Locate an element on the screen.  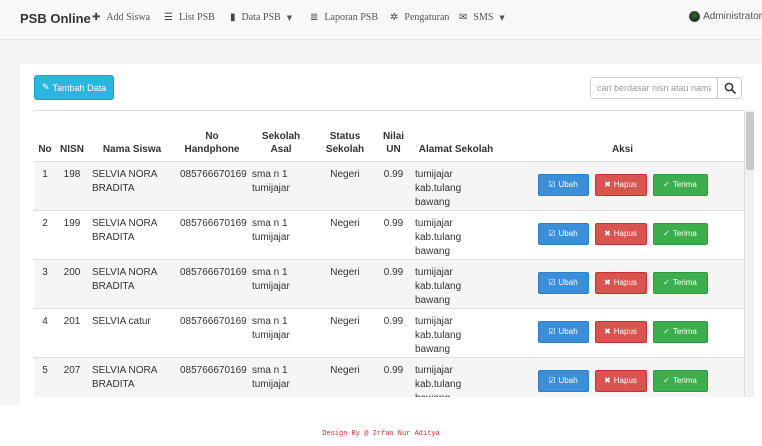
column-header: Alamat Sekolah is located at coordinates (456, 136).